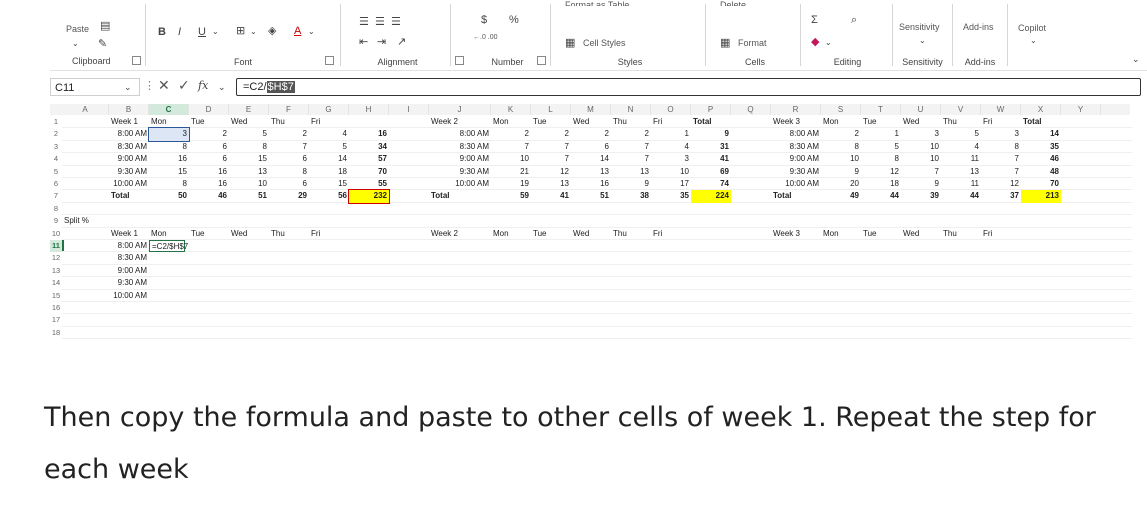 The image size is (1147, 506). What do you see at coordinates (56, 296) in the screenshot?
I see `row-header-15: 15` at bounding box center [56, 296].